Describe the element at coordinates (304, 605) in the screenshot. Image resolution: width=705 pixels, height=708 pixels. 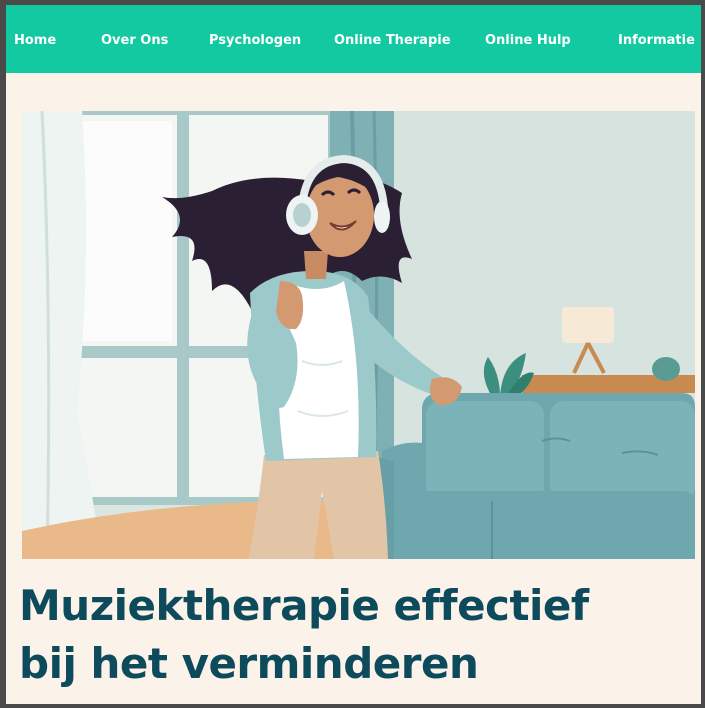
I see `article-title-line-1: Muziektherapie effectief` at that location.